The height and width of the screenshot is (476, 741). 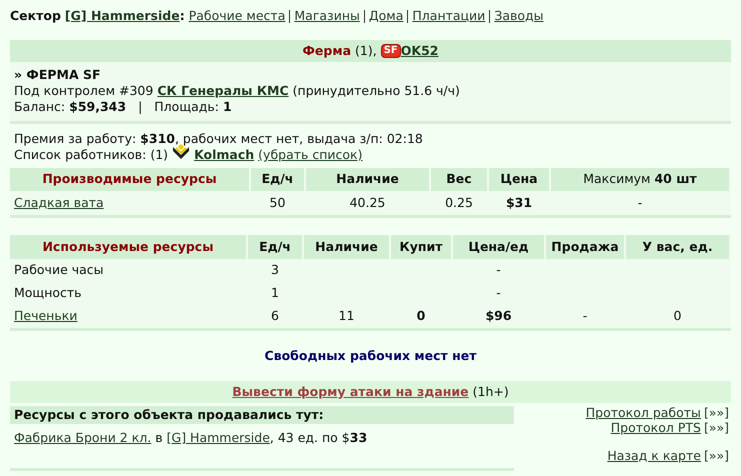 What do you see at coordinates (368, 202) in the screenshot?
I see `table-cell: 40.25` at bounding box center [368, 202].